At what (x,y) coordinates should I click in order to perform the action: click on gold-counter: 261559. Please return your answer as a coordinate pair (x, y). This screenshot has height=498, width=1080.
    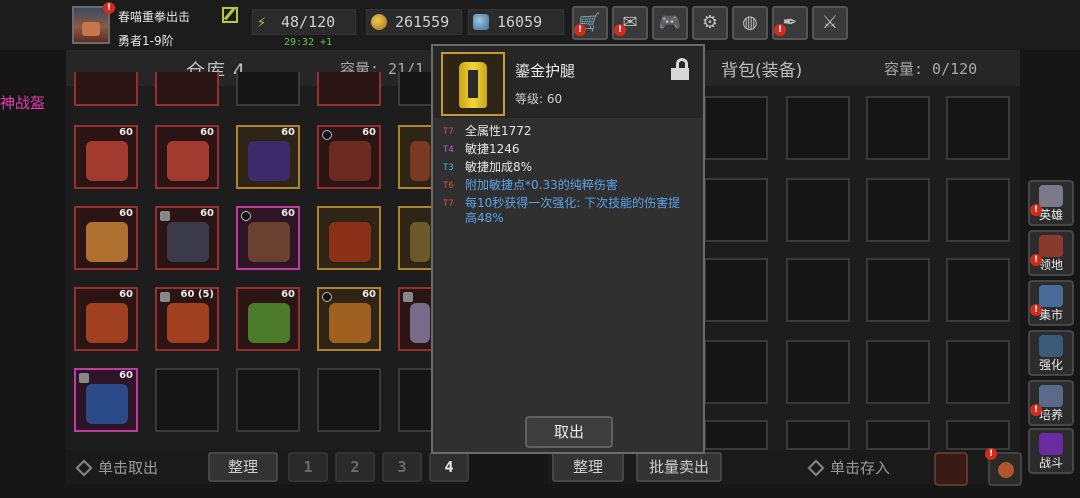
    Looking at the image, I should click on (414, 22).